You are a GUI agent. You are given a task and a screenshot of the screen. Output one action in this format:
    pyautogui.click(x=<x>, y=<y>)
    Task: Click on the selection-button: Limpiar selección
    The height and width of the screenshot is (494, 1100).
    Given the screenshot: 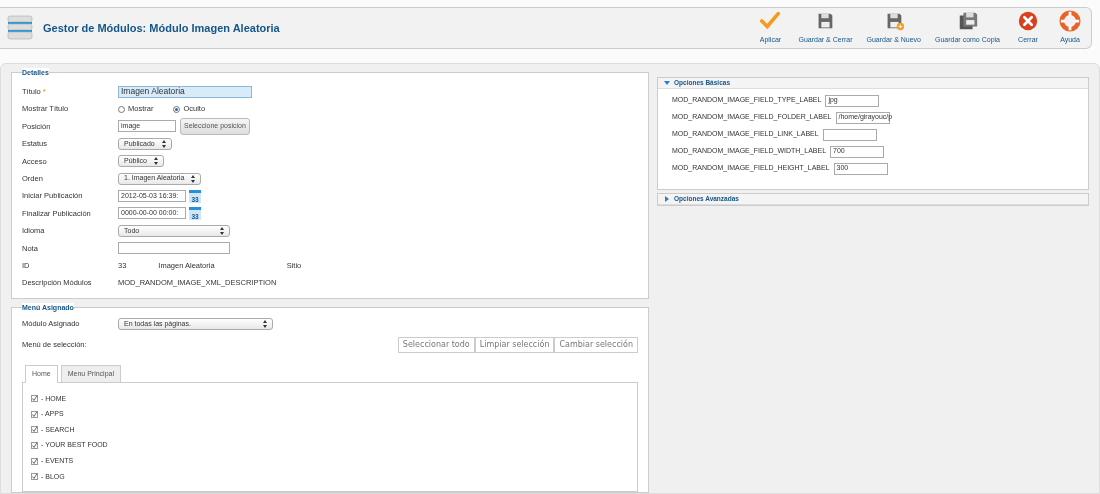 What is the action you would take?
    pyautogui.click(x=514, y=344)
    